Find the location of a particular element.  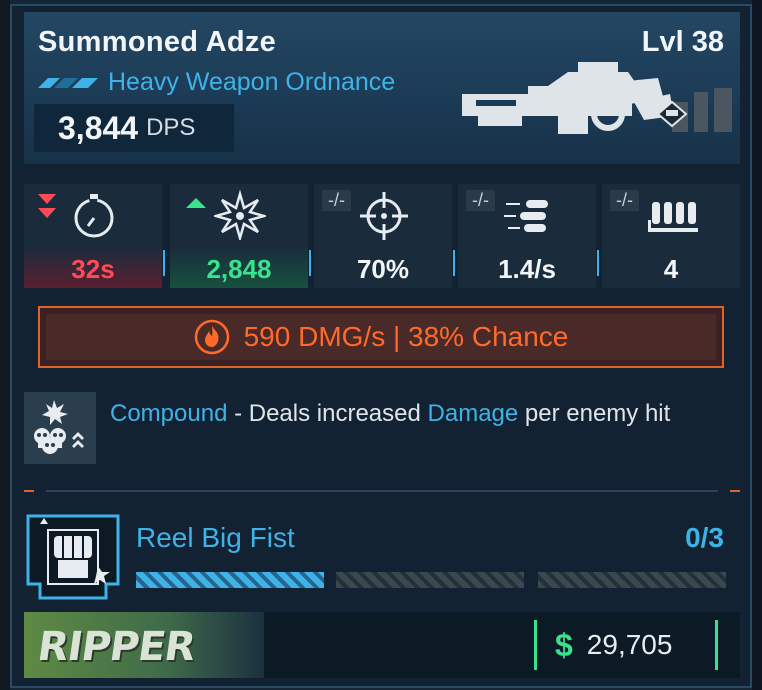

fire-icon is located at coordinates (211, 337).